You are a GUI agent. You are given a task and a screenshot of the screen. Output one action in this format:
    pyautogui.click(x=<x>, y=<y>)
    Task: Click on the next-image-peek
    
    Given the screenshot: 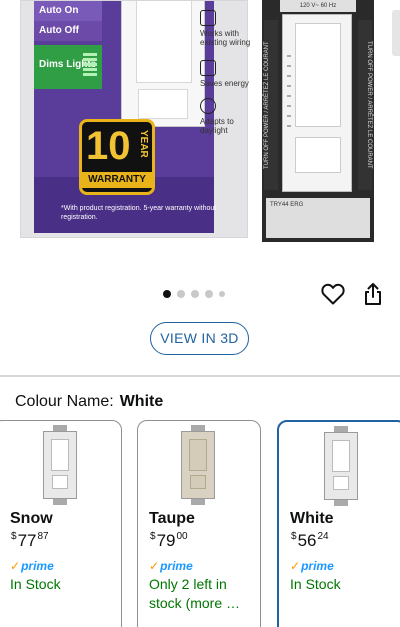 What is the action you would take?
    pyautogui.click(x=396, y=33)
    